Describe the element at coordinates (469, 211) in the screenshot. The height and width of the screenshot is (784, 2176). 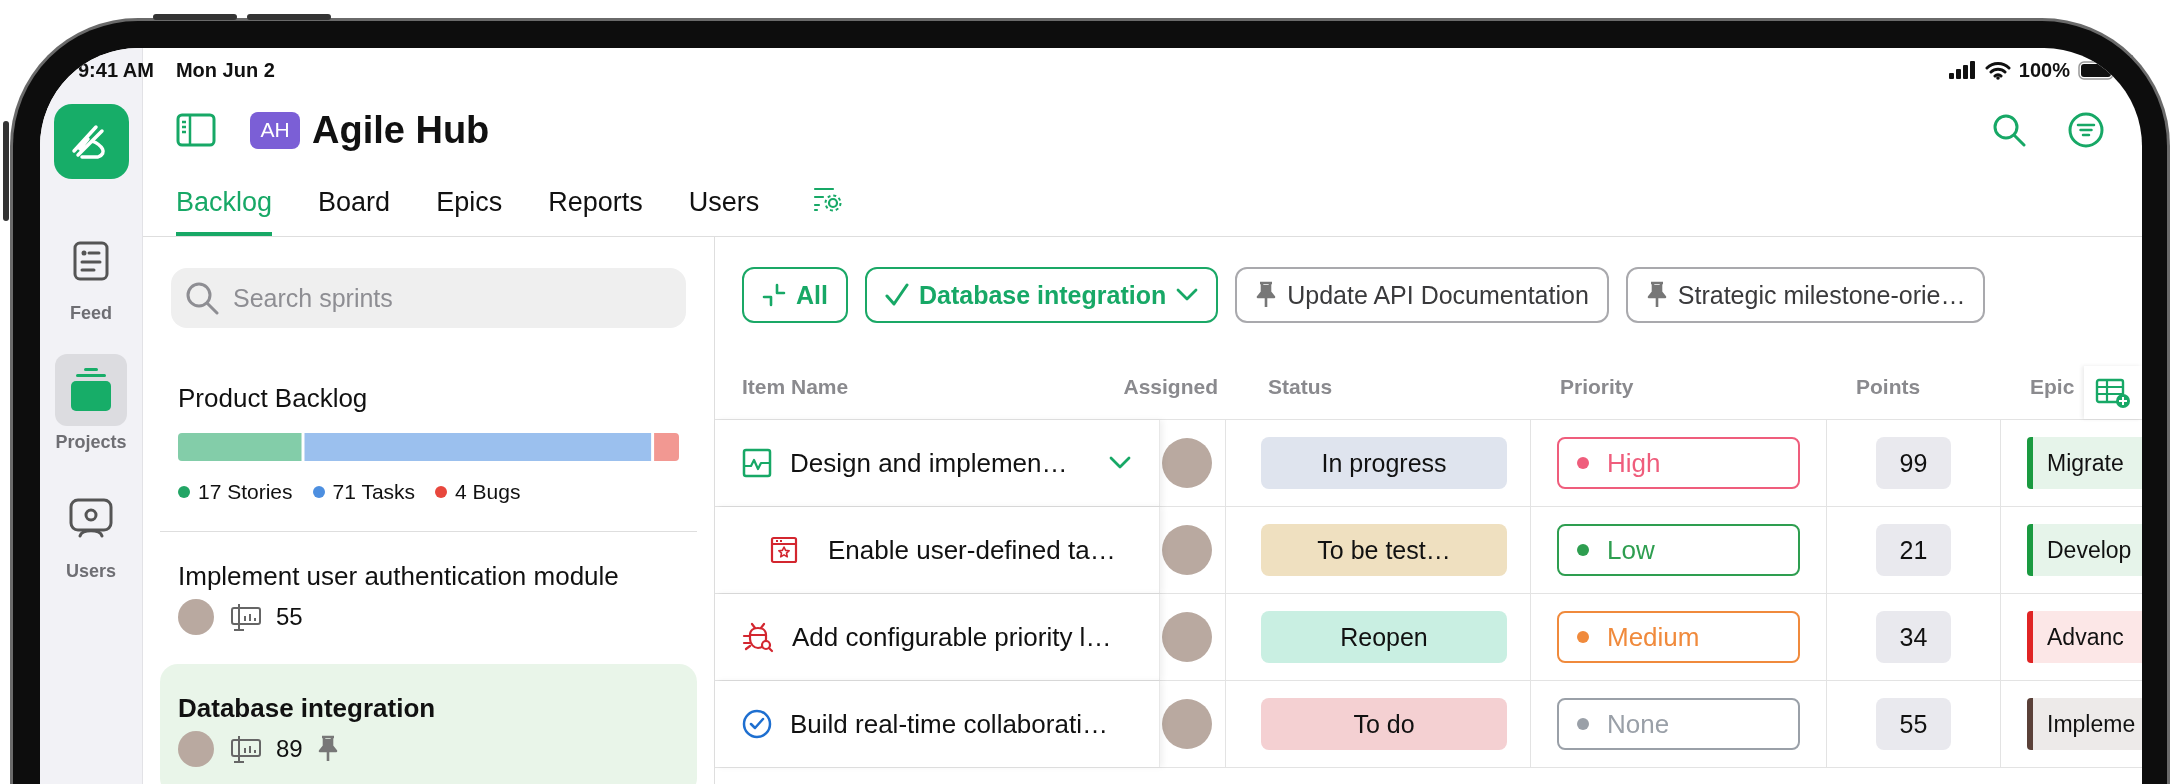
I see `tab: Epics` at that location.